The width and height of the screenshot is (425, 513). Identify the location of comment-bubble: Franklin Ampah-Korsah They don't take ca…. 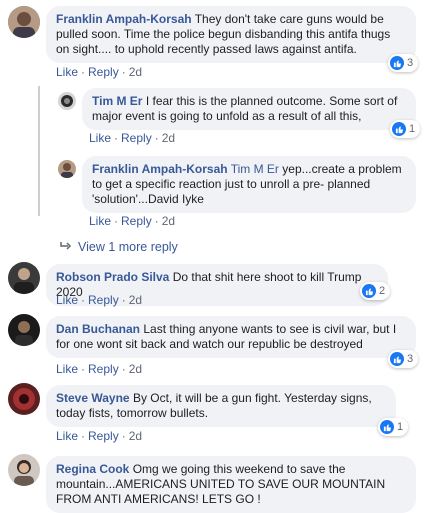
(231, 34).